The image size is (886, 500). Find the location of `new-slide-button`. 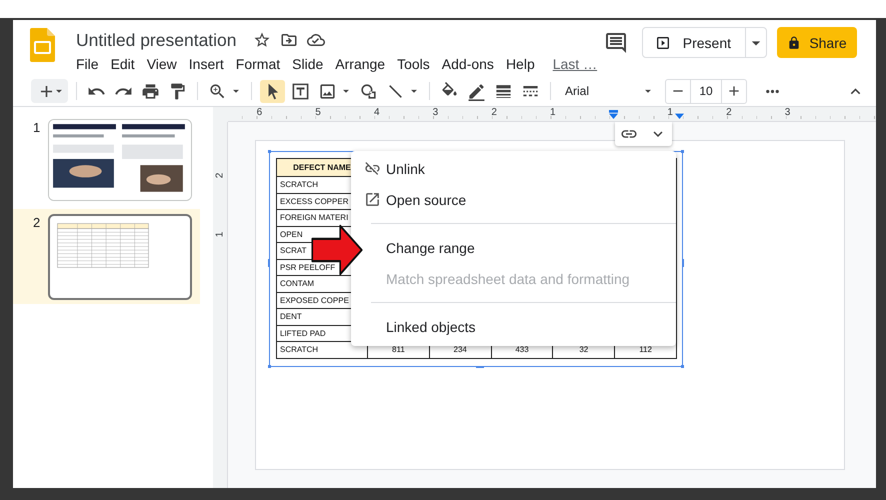

new-slide-button is located at coordinates (49, 91).